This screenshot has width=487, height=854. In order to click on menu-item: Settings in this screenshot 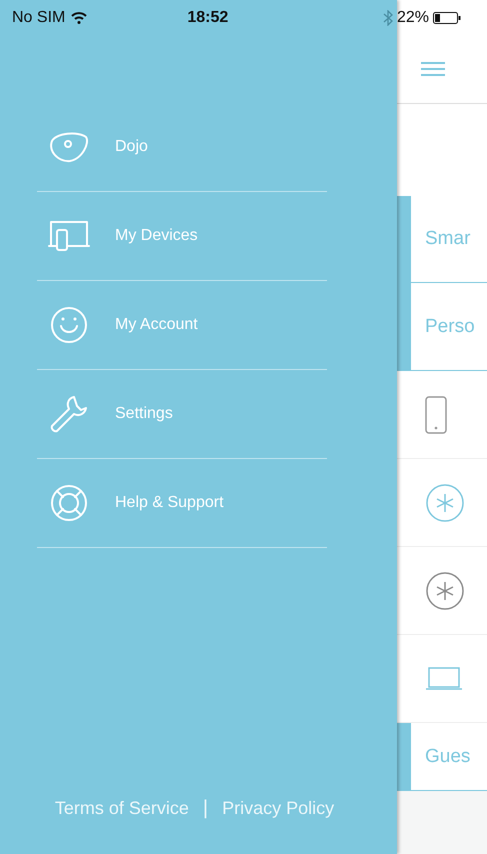, I will do `click(182, 414)`.